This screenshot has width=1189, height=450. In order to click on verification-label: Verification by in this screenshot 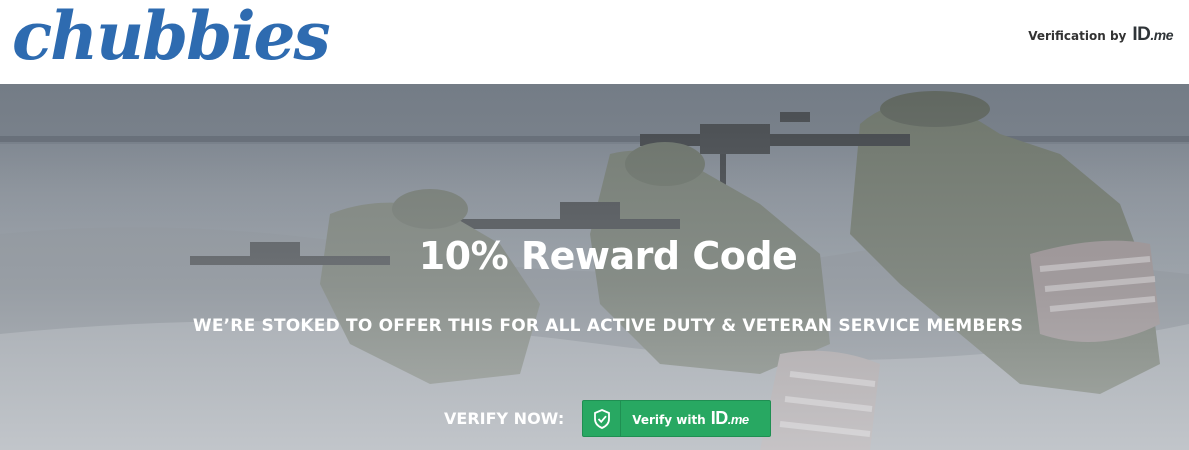, I will do `click(1077, 36)`.